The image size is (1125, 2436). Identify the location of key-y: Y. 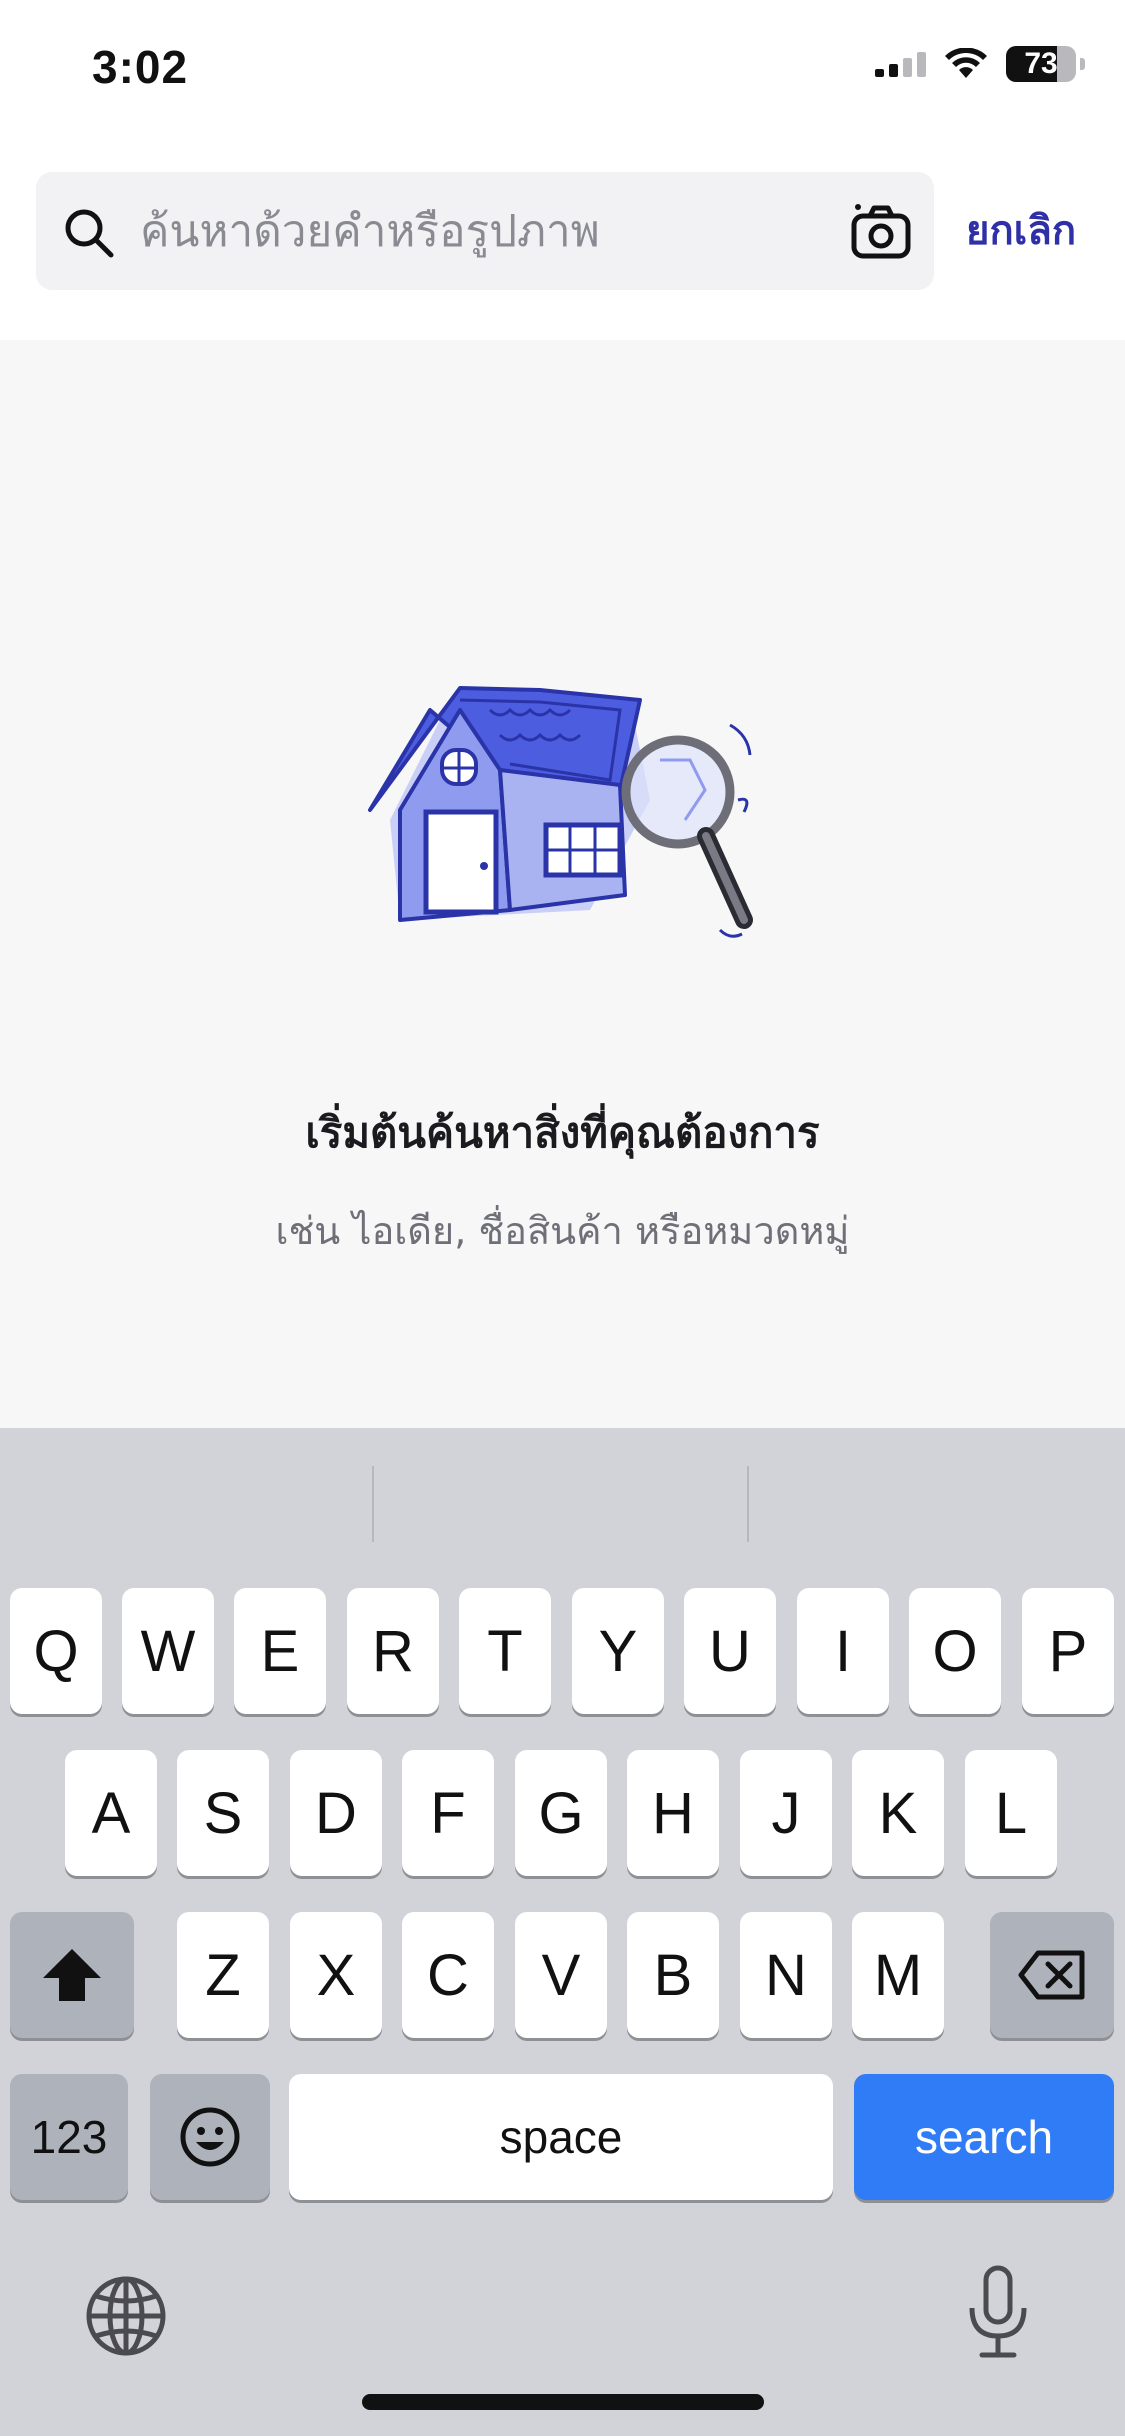
(618, 1651).